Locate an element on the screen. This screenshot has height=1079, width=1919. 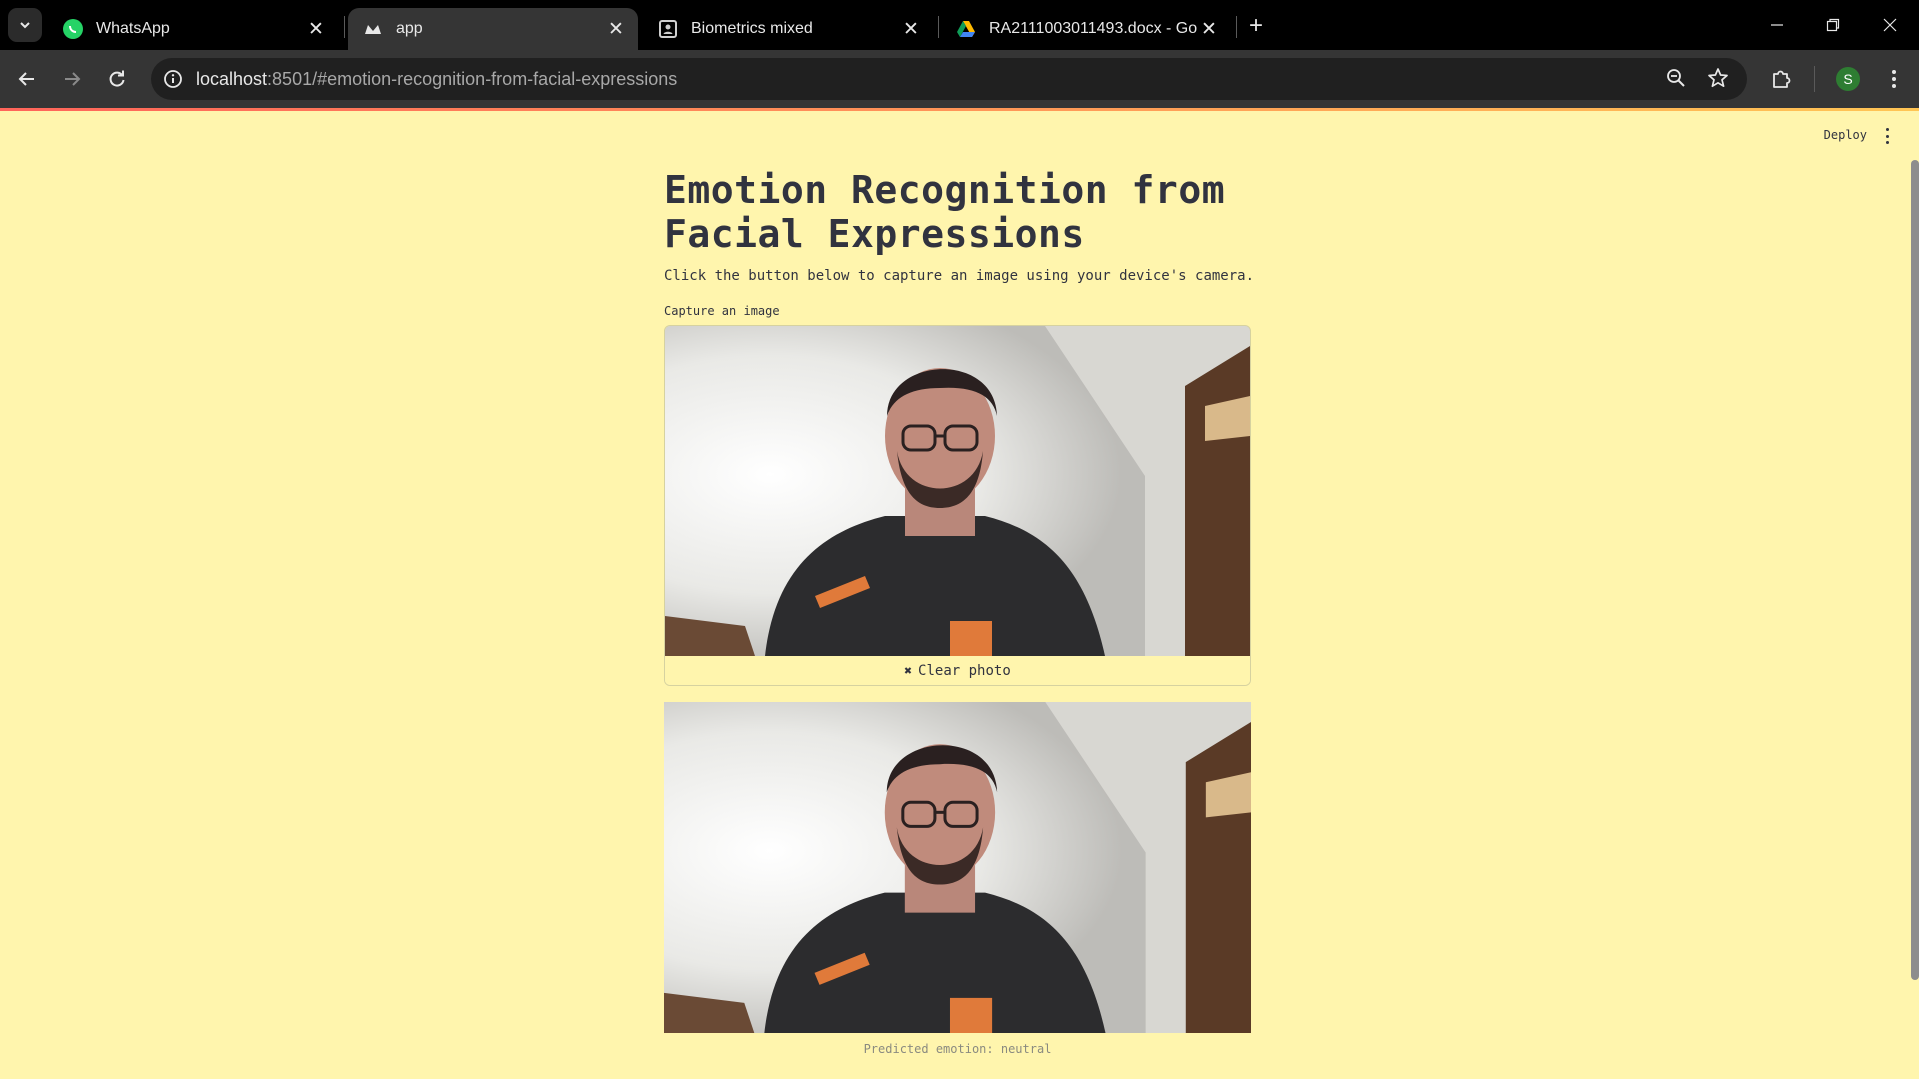
puzzle-icon is located at coordinates (1782, 79).